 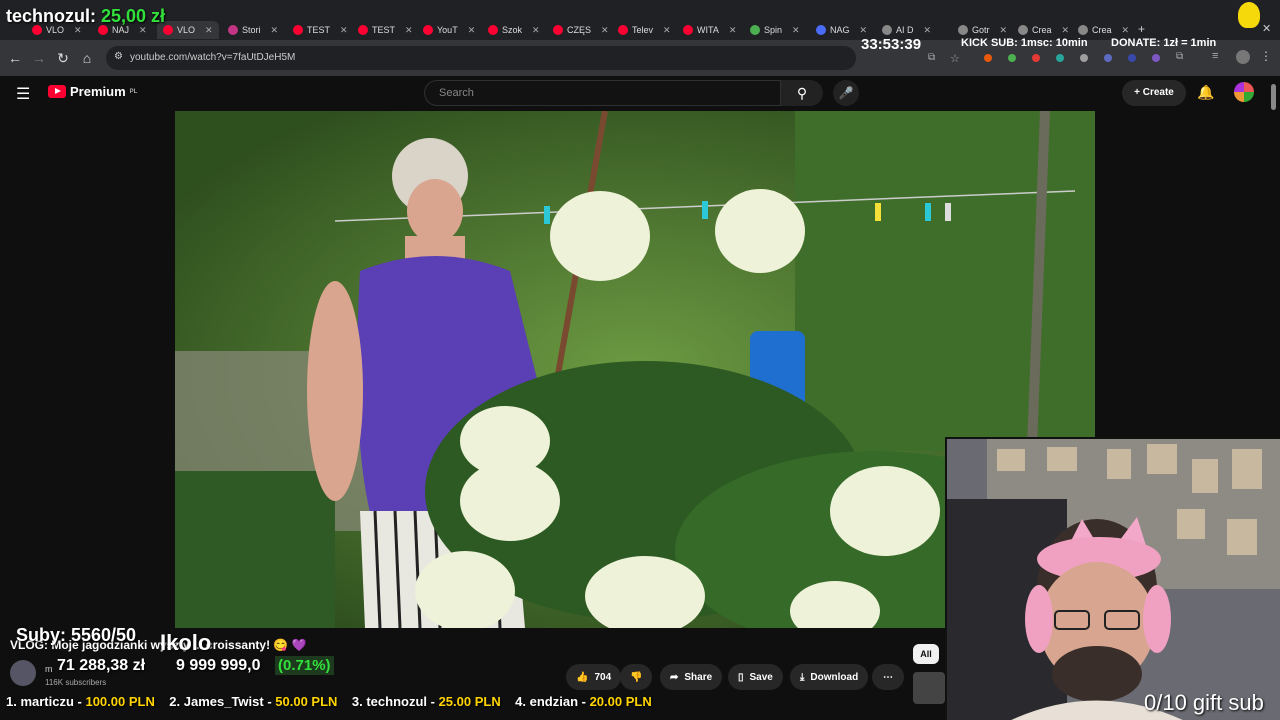 I want to click on globe-favicon-icon, so click(x=821, y=30).